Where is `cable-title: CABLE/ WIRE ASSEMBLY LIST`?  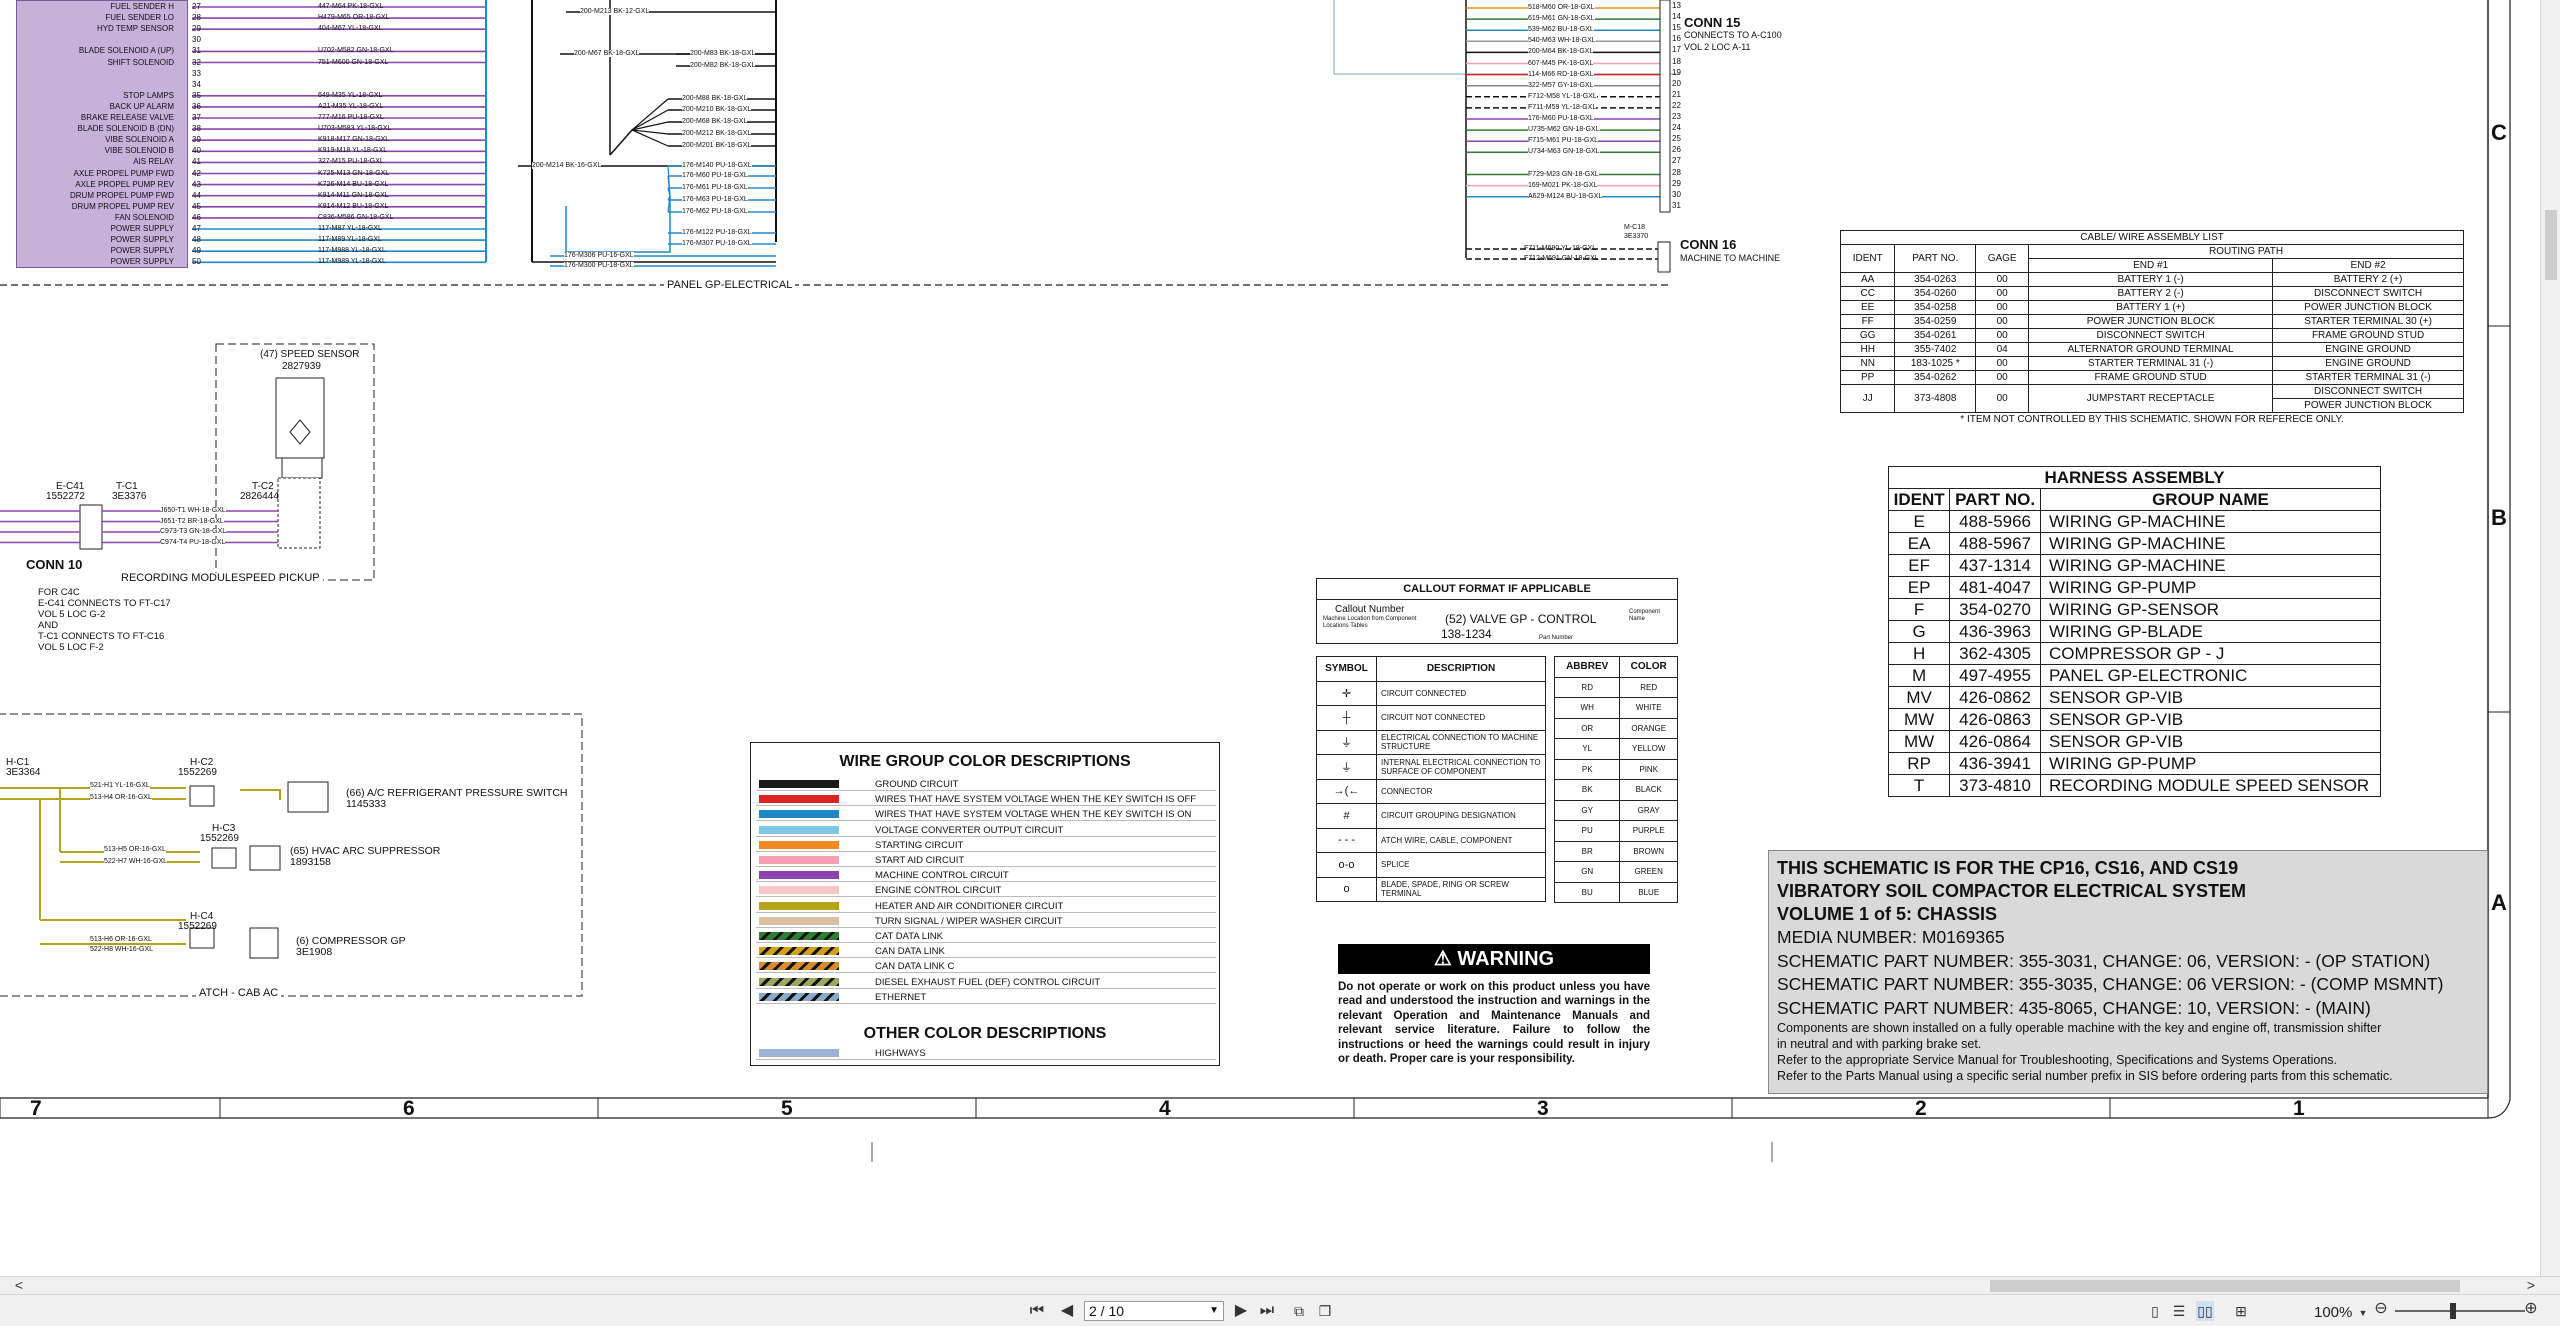 cable-title: CABLE/ WIRE ASSEMBLY LIST is located at coordinates (2152, 237).